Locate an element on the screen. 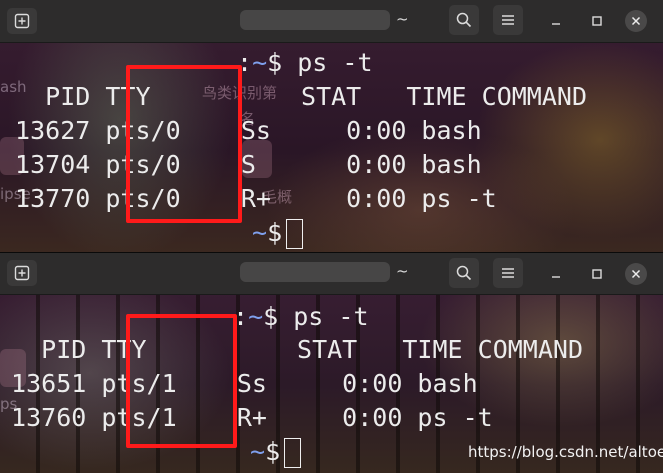  watermark: https://blog.csdn.net/altoer is located at coordinates (565, 452).